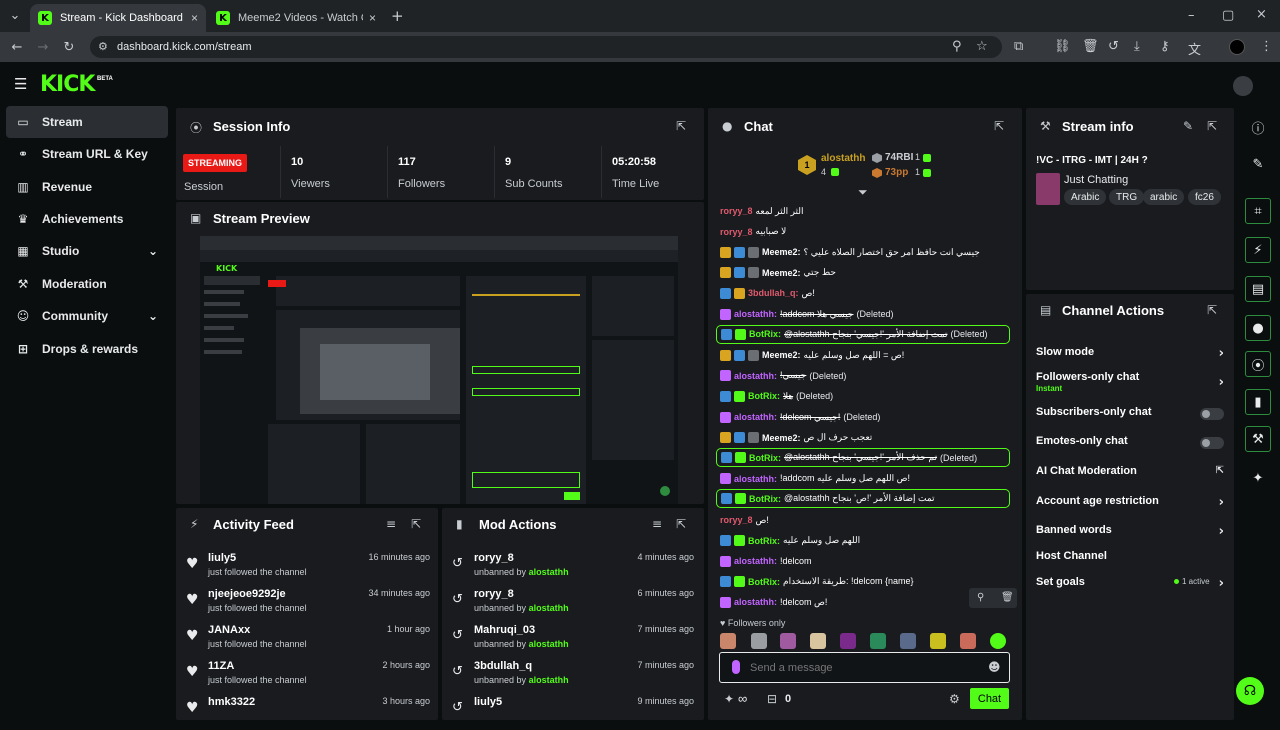 The height and width of the screenshot is (730, 1280). I want to click on emotes-only-toggle, so click(1212, 443).